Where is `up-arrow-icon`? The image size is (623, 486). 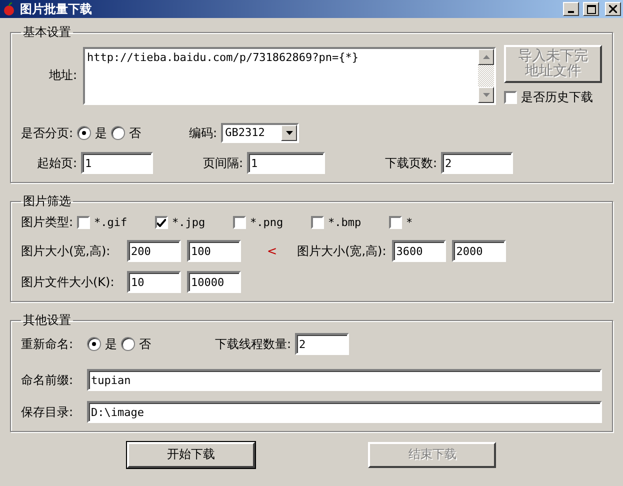
up-arrow-icon is located at coordinates (486, 56).